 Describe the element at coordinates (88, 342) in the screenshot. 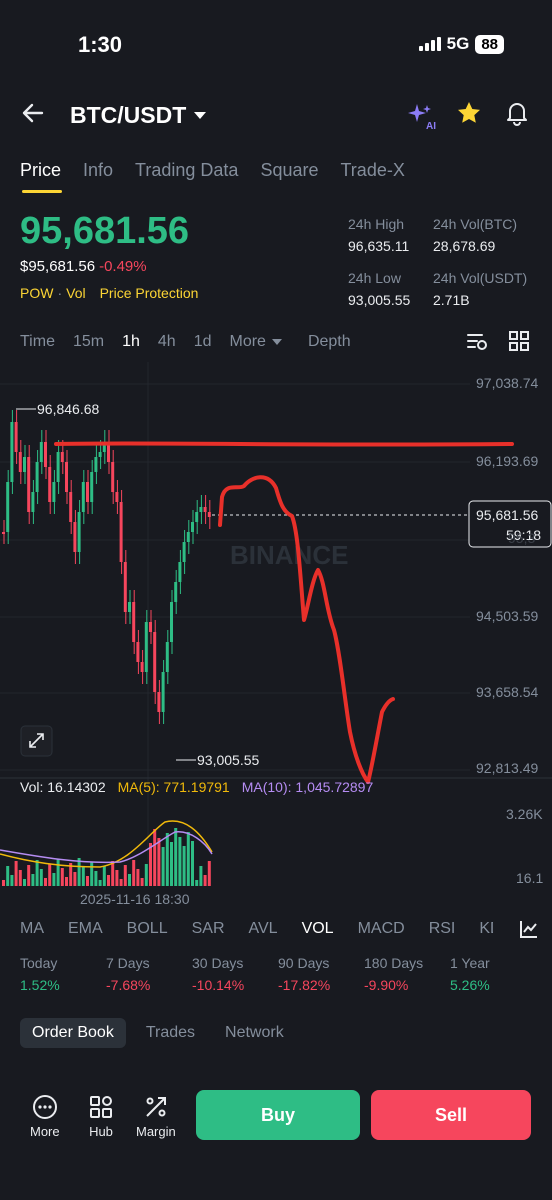

I see `tf-15m: 15m` at that location.